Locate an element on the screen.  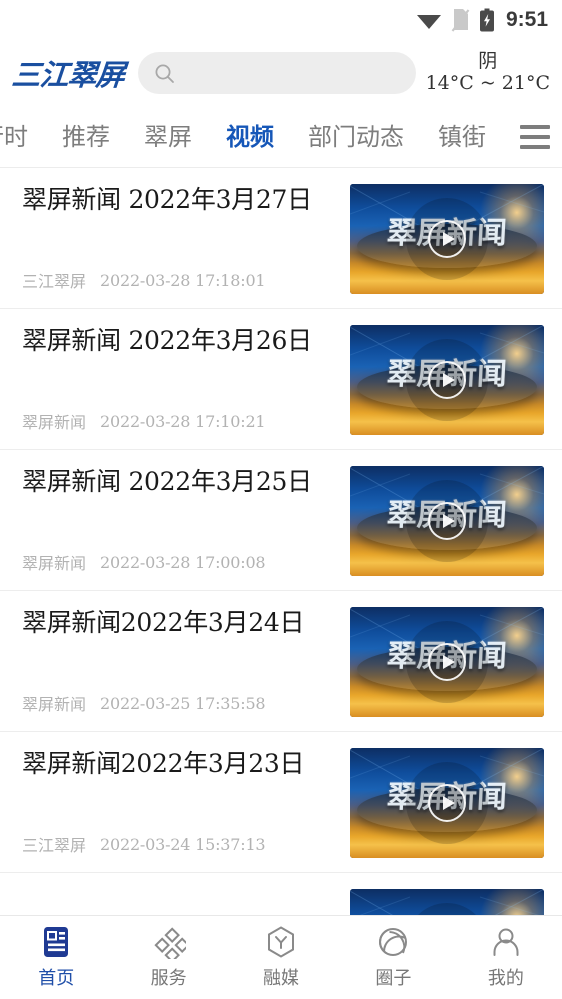
list-item-text is located at coordinates (186, 902).